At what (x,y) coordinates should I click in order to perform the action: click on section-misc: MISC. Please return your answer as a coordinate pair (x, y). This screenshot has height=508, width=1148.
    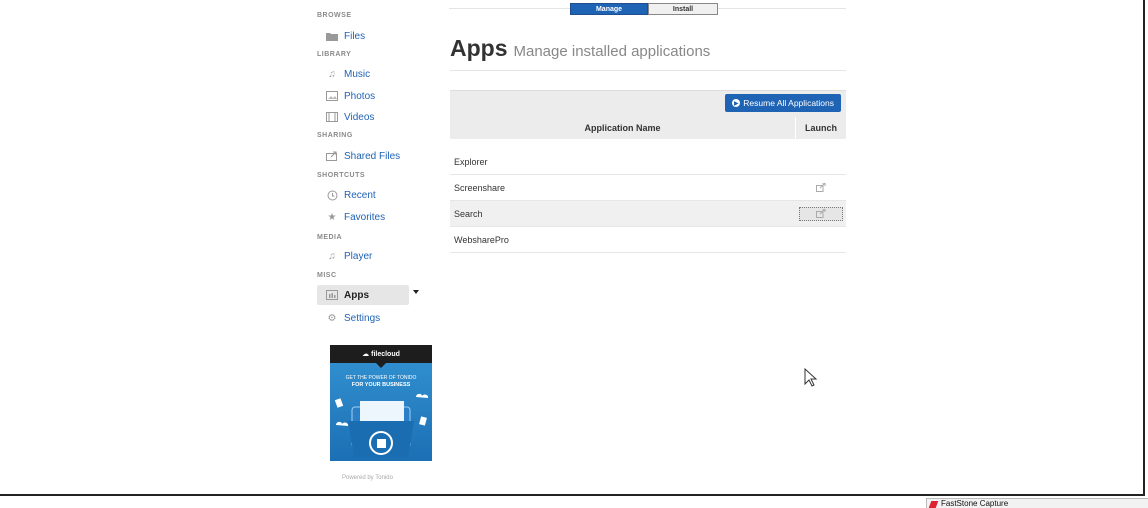
    Looking at the image, I should click on (327, 275).